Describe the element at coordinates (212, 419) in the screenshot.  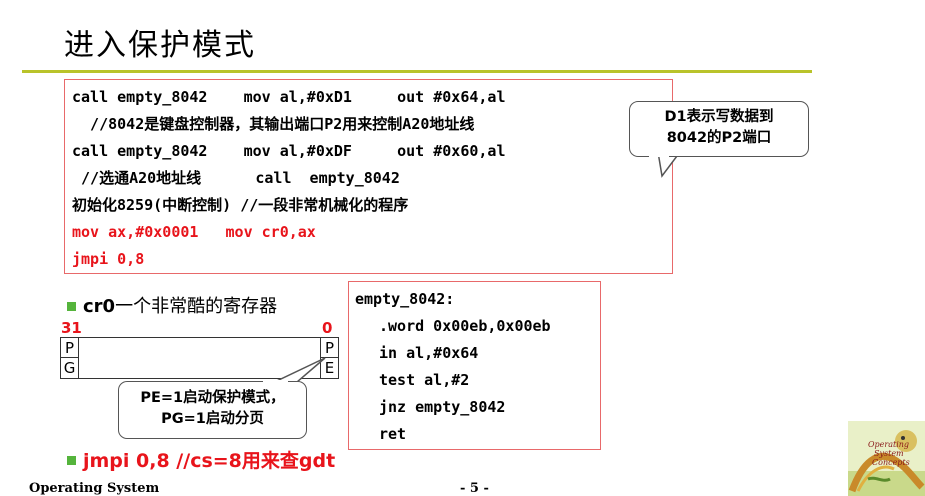
I see `pe-callout-line2: PG=1启动分页` at that location.